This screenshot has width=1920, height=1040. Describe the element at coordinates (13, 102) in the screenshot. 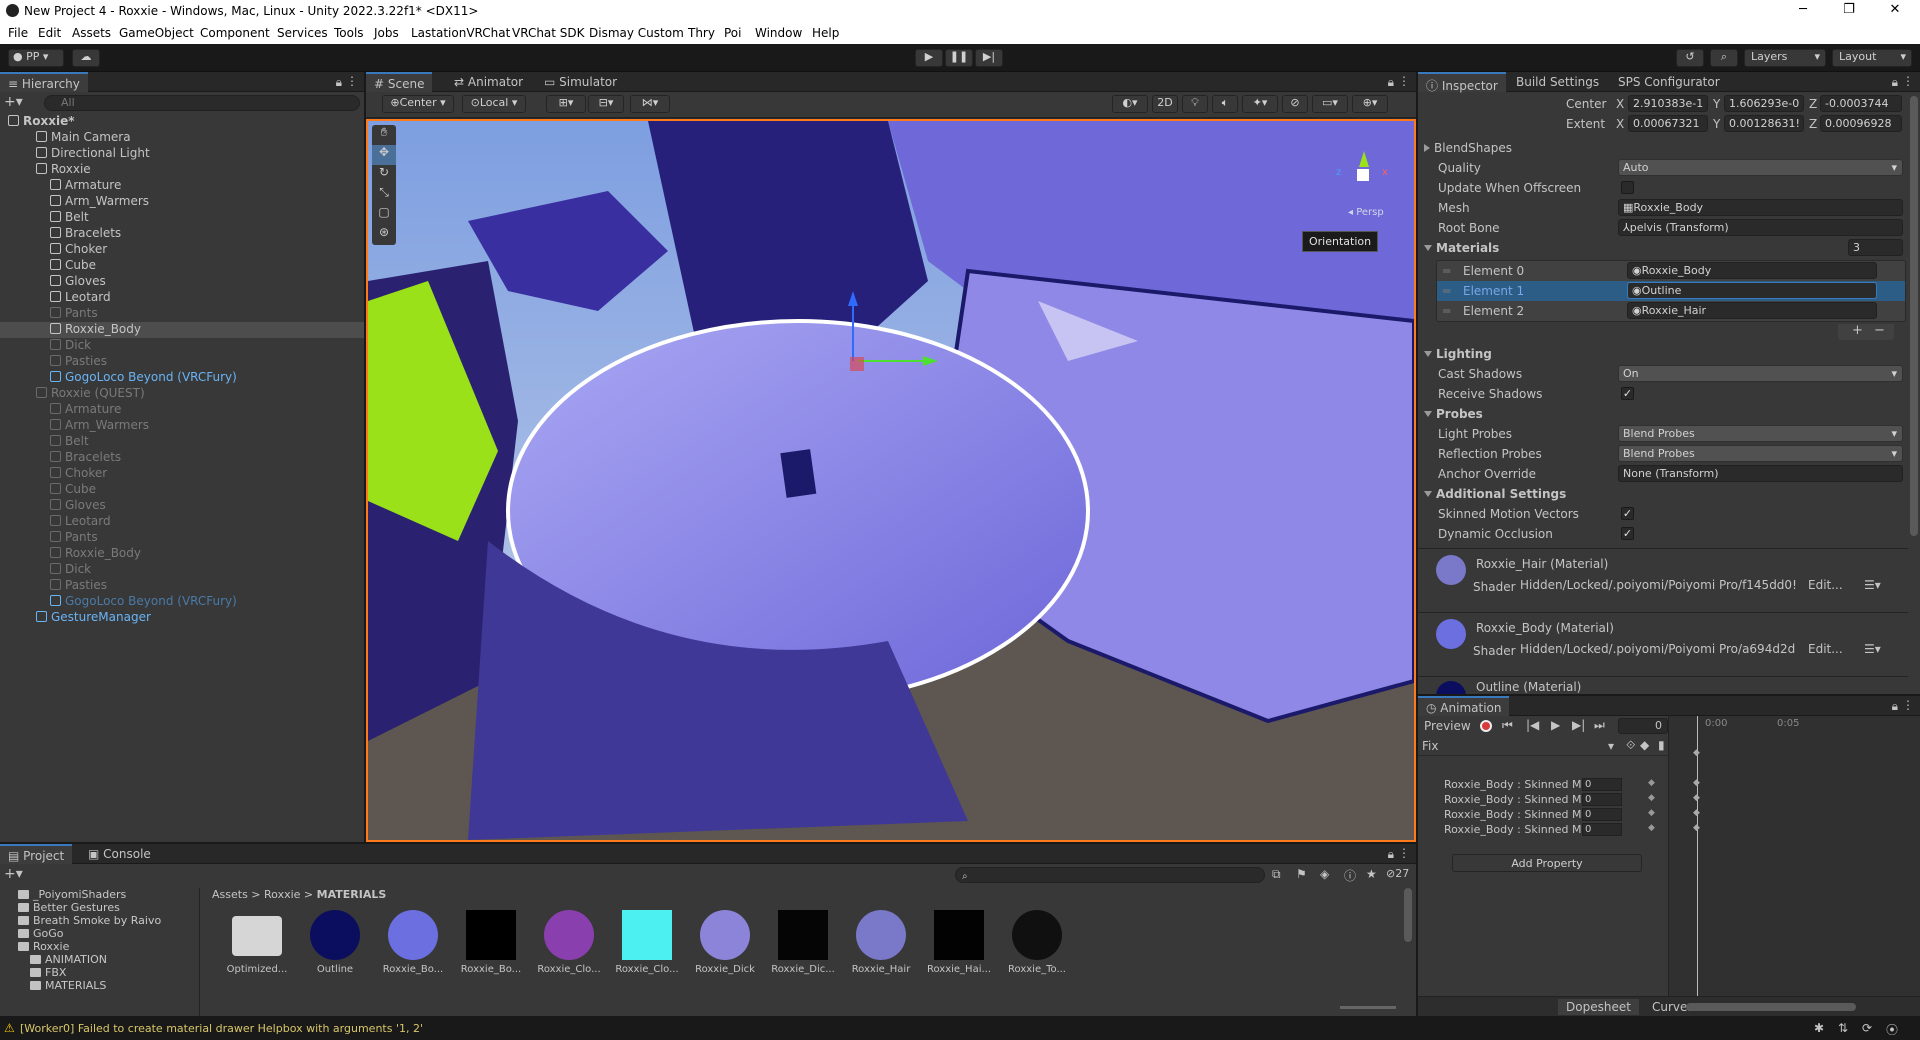

I see `add-icon: +▾` at that location.